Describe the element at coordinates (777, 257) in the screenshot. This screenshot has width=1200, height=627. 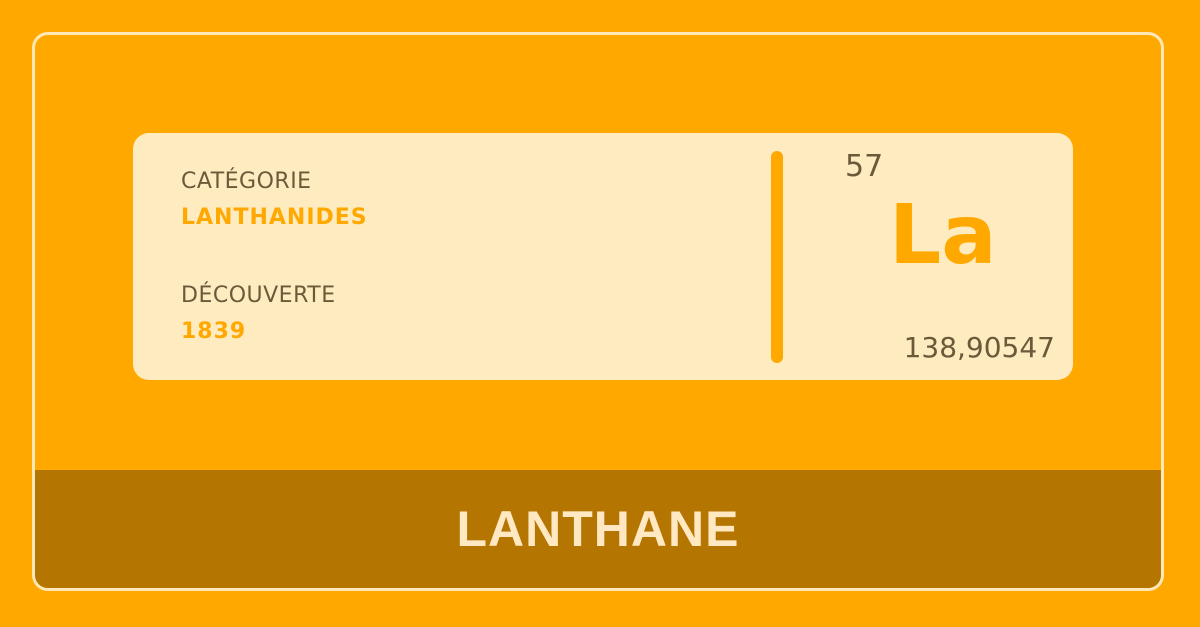
I see `vertical-divider` at that location.